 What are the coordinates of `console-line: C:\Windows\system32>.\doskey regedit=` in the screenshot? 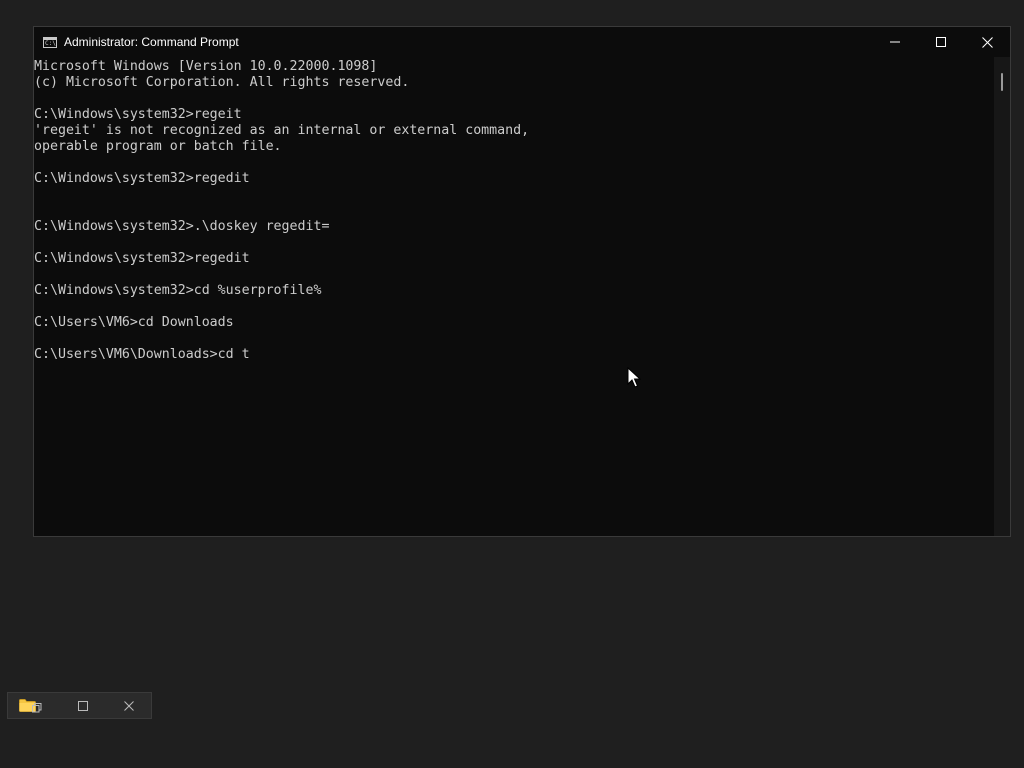 It's located at (182, 226).